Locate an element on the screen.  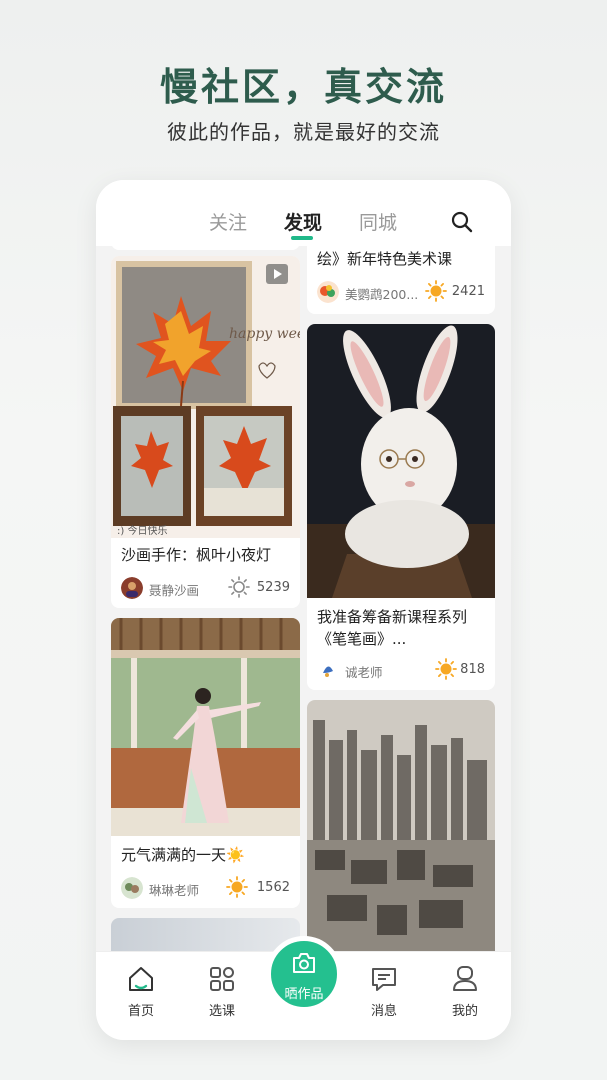
top-tab-bar: 关注 发现 同城 is located at coordinates (303, 213).